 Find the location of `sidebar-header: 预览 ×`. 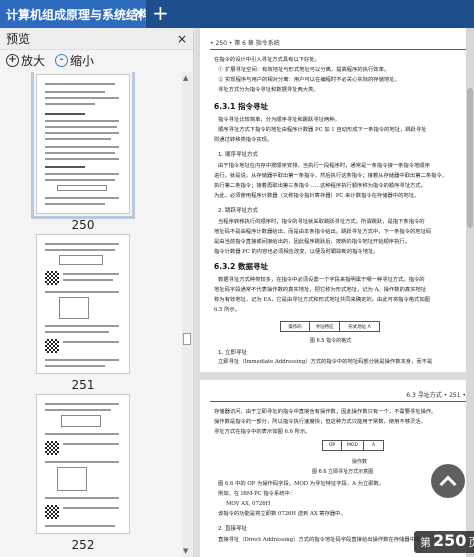

sidebar-header: 预览 × is located at coordinates (96, 39).